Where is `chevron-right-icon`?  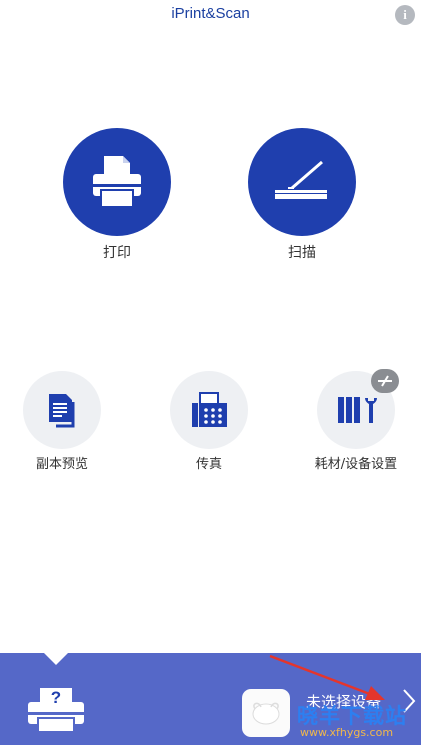 chevron-right-icon is located at coordinates (409, 701).